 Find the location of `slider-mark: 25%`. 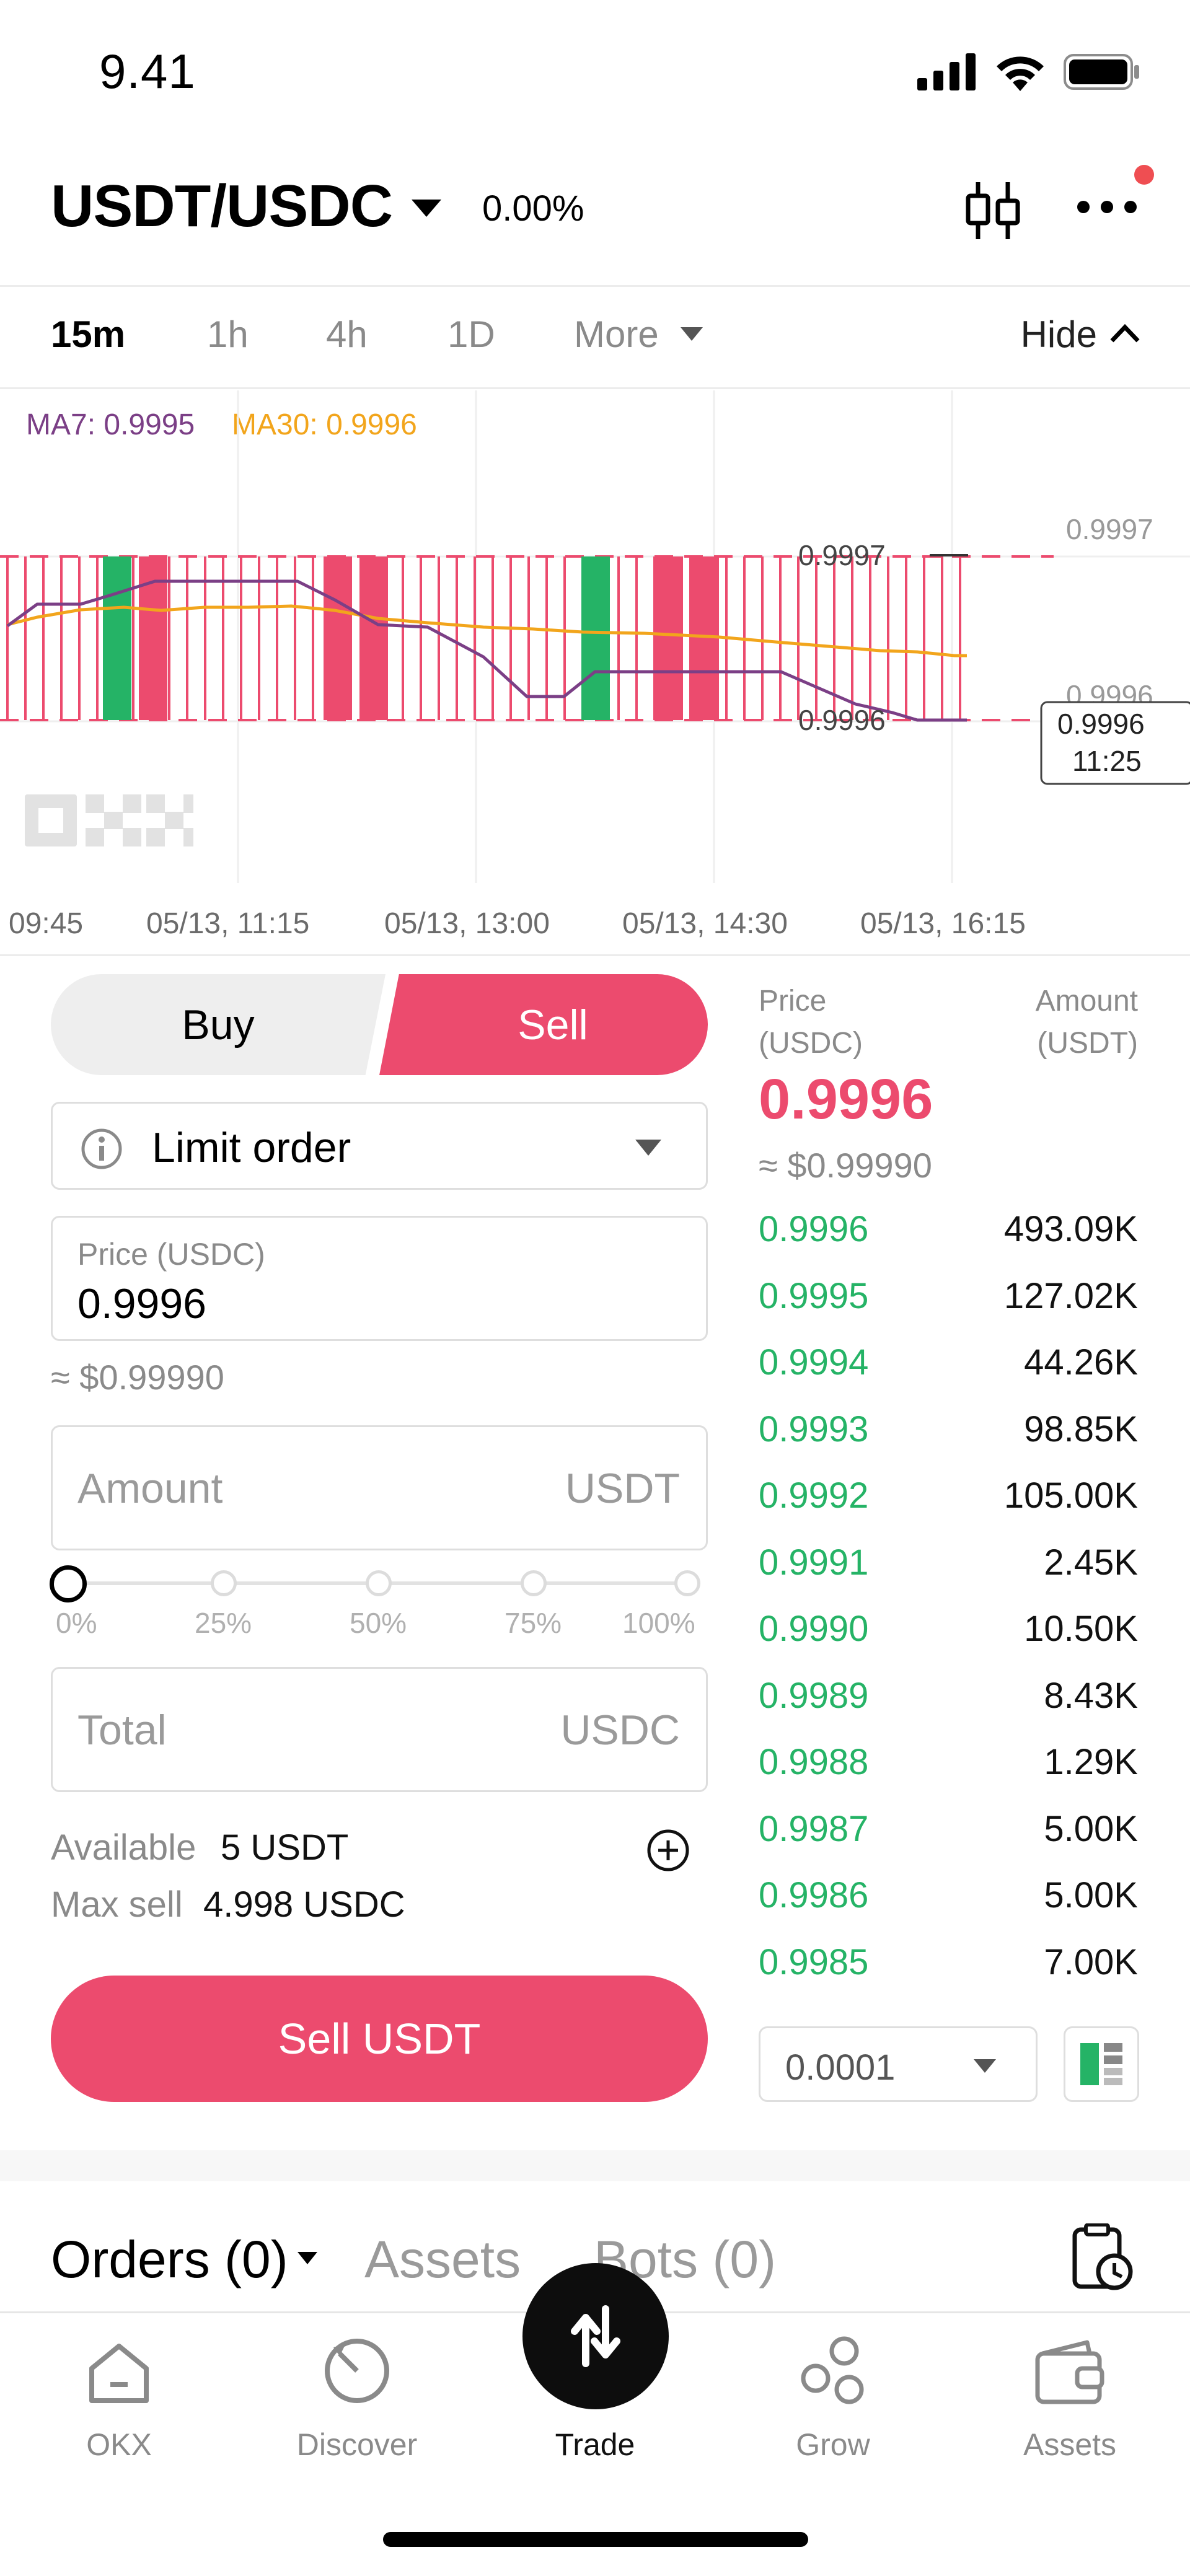

slider-mark: 25% is located at coordinates (223, 1623).